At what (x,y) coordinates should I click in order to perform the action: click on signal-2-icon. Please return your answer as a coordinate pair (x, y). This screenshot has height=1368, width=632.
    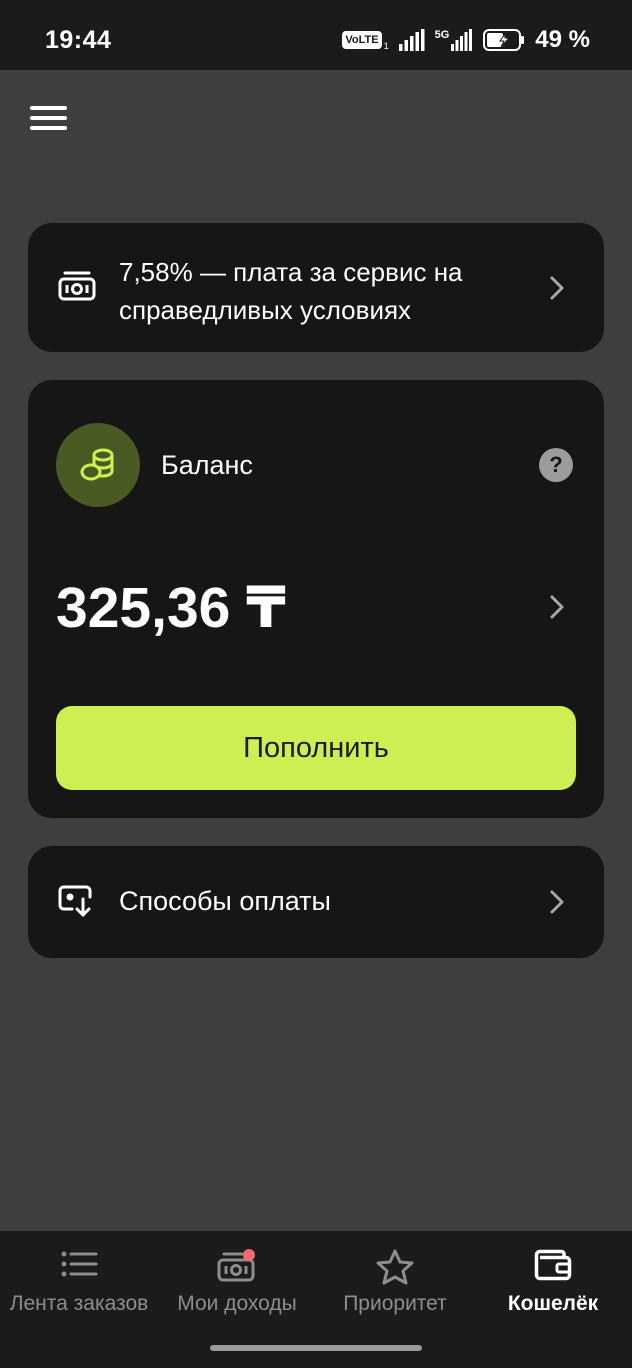
    Looking at the image, I should click on (462, 40).